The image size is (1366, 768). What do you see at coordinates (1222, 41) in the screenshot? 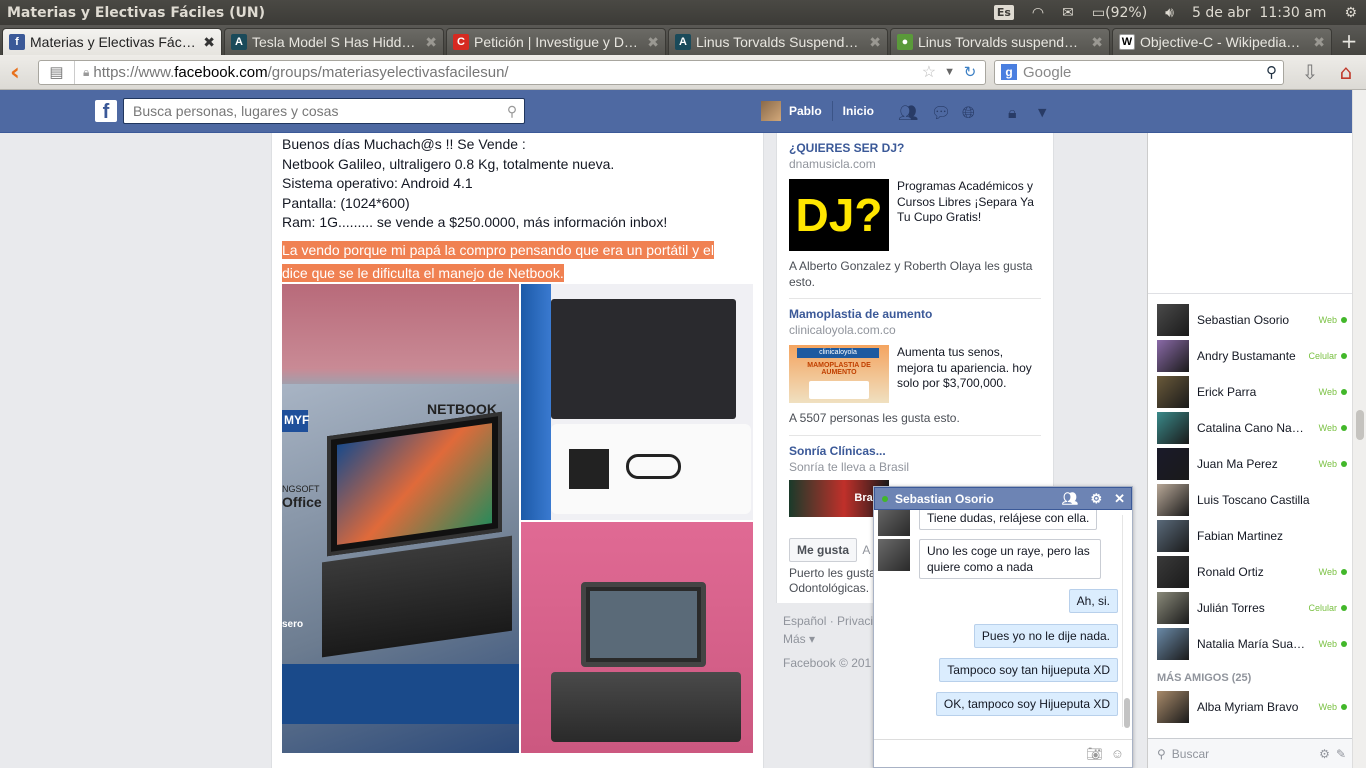
I see `browser-tab: W Objective-C - Wikipedia… ✖` at bounding box center [1222, 41].